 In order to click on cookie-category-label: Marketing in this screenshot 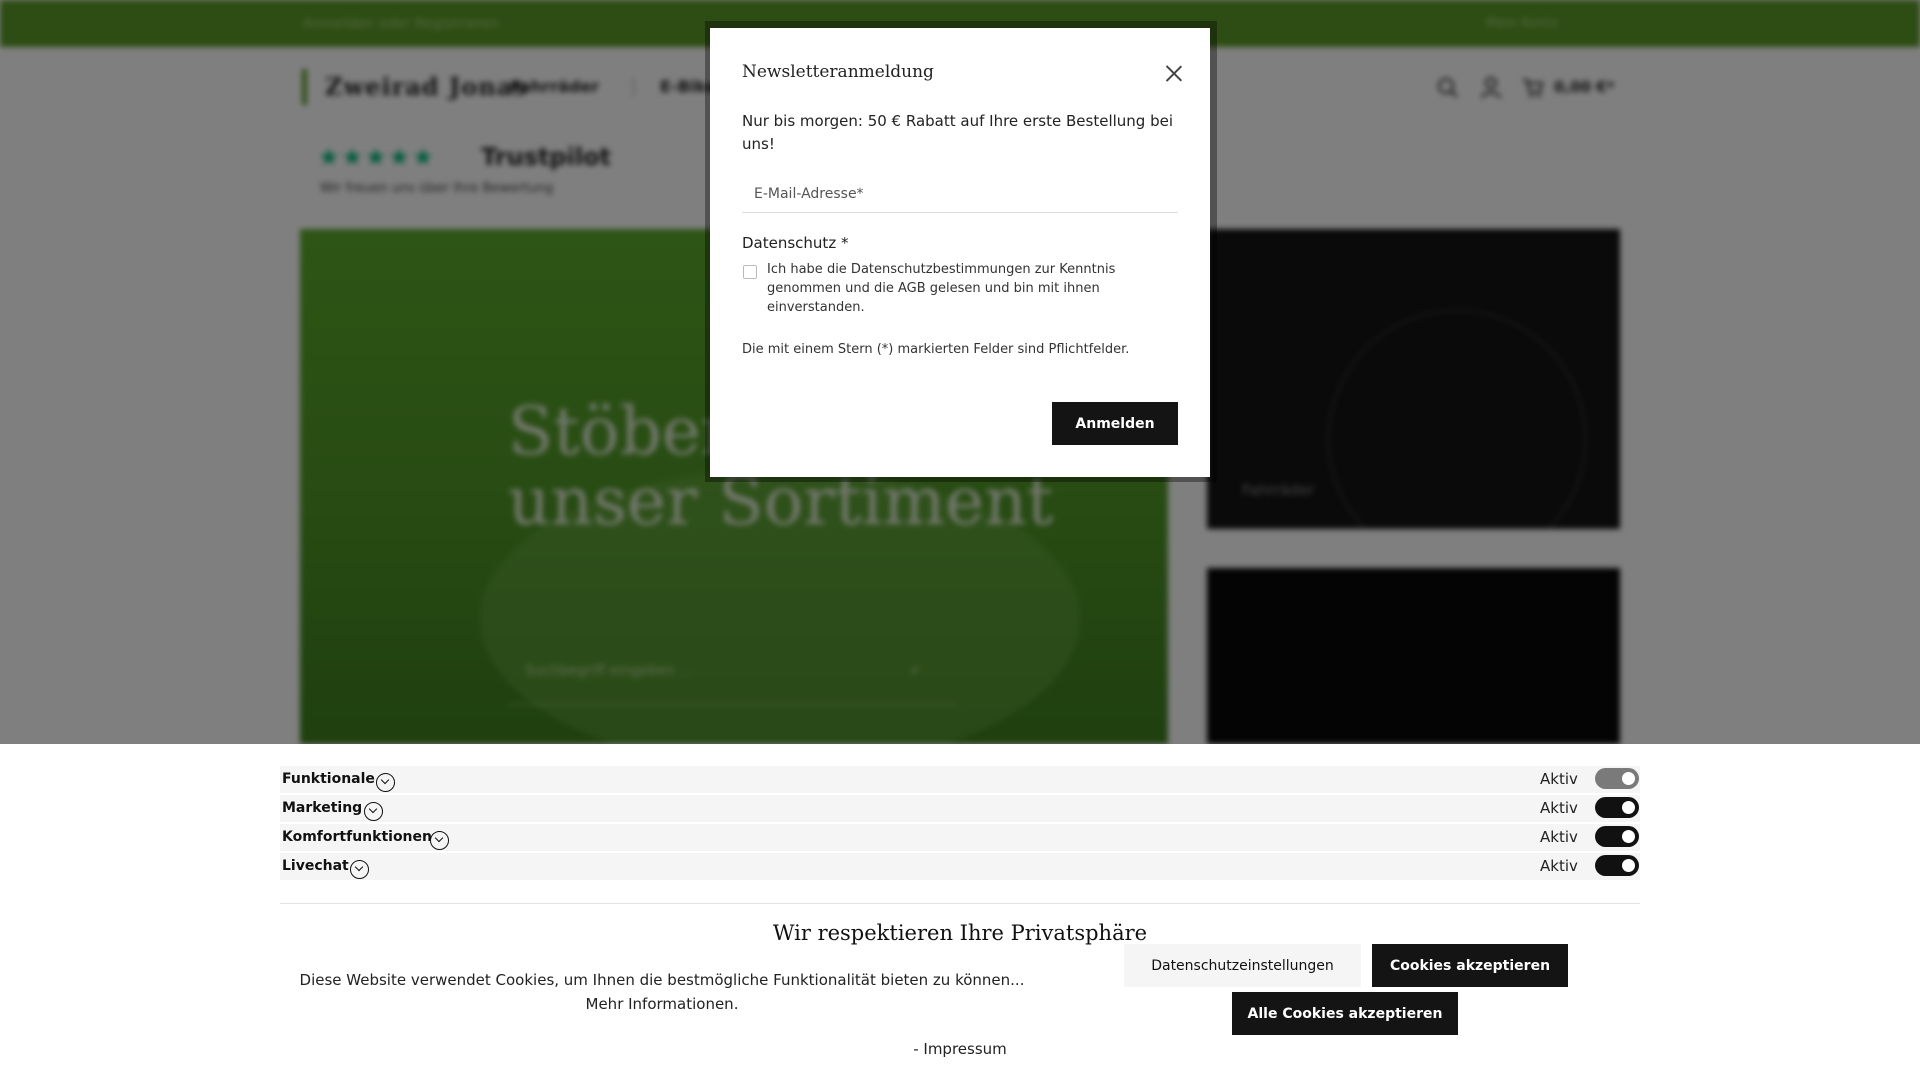, I will do `click(322, 808)`.